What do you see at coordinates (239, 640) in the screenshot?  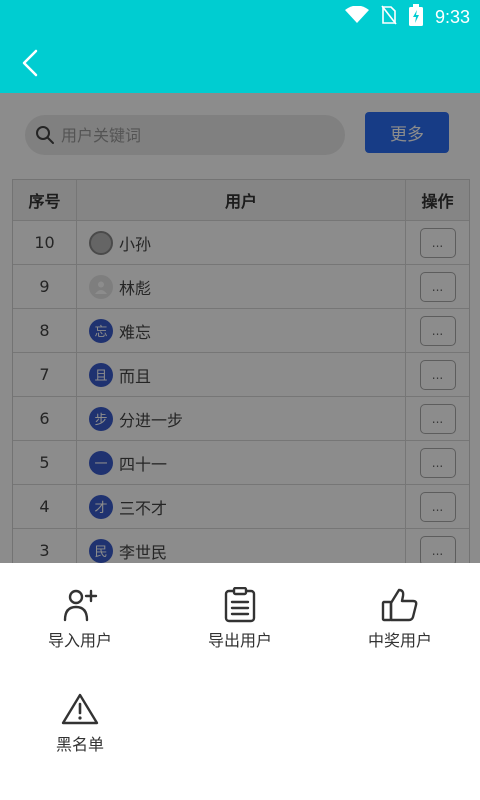 I see `export-users-label: 导出用户` at bounding box center [239, 640].